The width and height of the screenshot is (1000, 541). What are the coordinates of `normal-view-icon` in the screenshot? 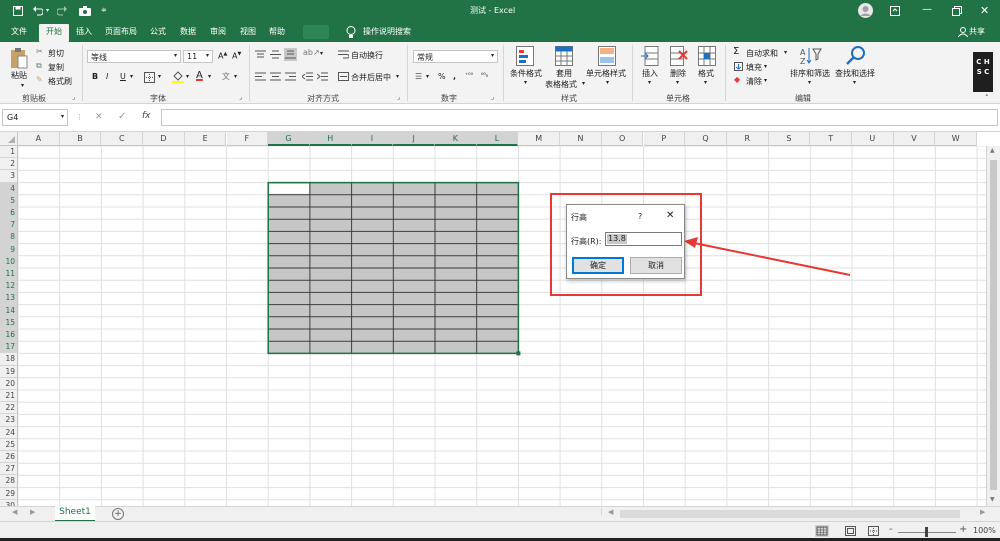 It's located at (822, 531).